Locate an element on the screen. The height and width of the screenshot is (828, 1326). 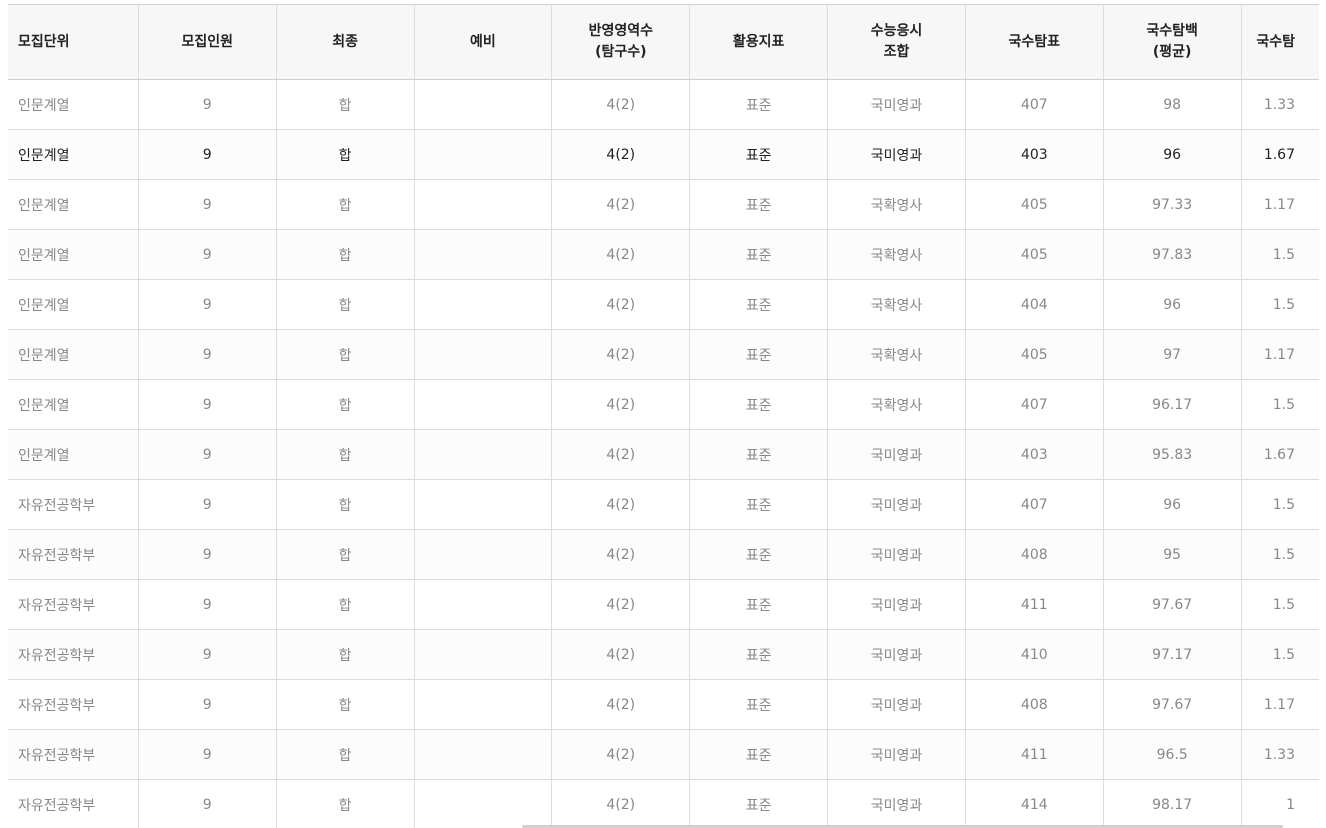
cell-std-score: 411 is located at coordinates (1034, 754).